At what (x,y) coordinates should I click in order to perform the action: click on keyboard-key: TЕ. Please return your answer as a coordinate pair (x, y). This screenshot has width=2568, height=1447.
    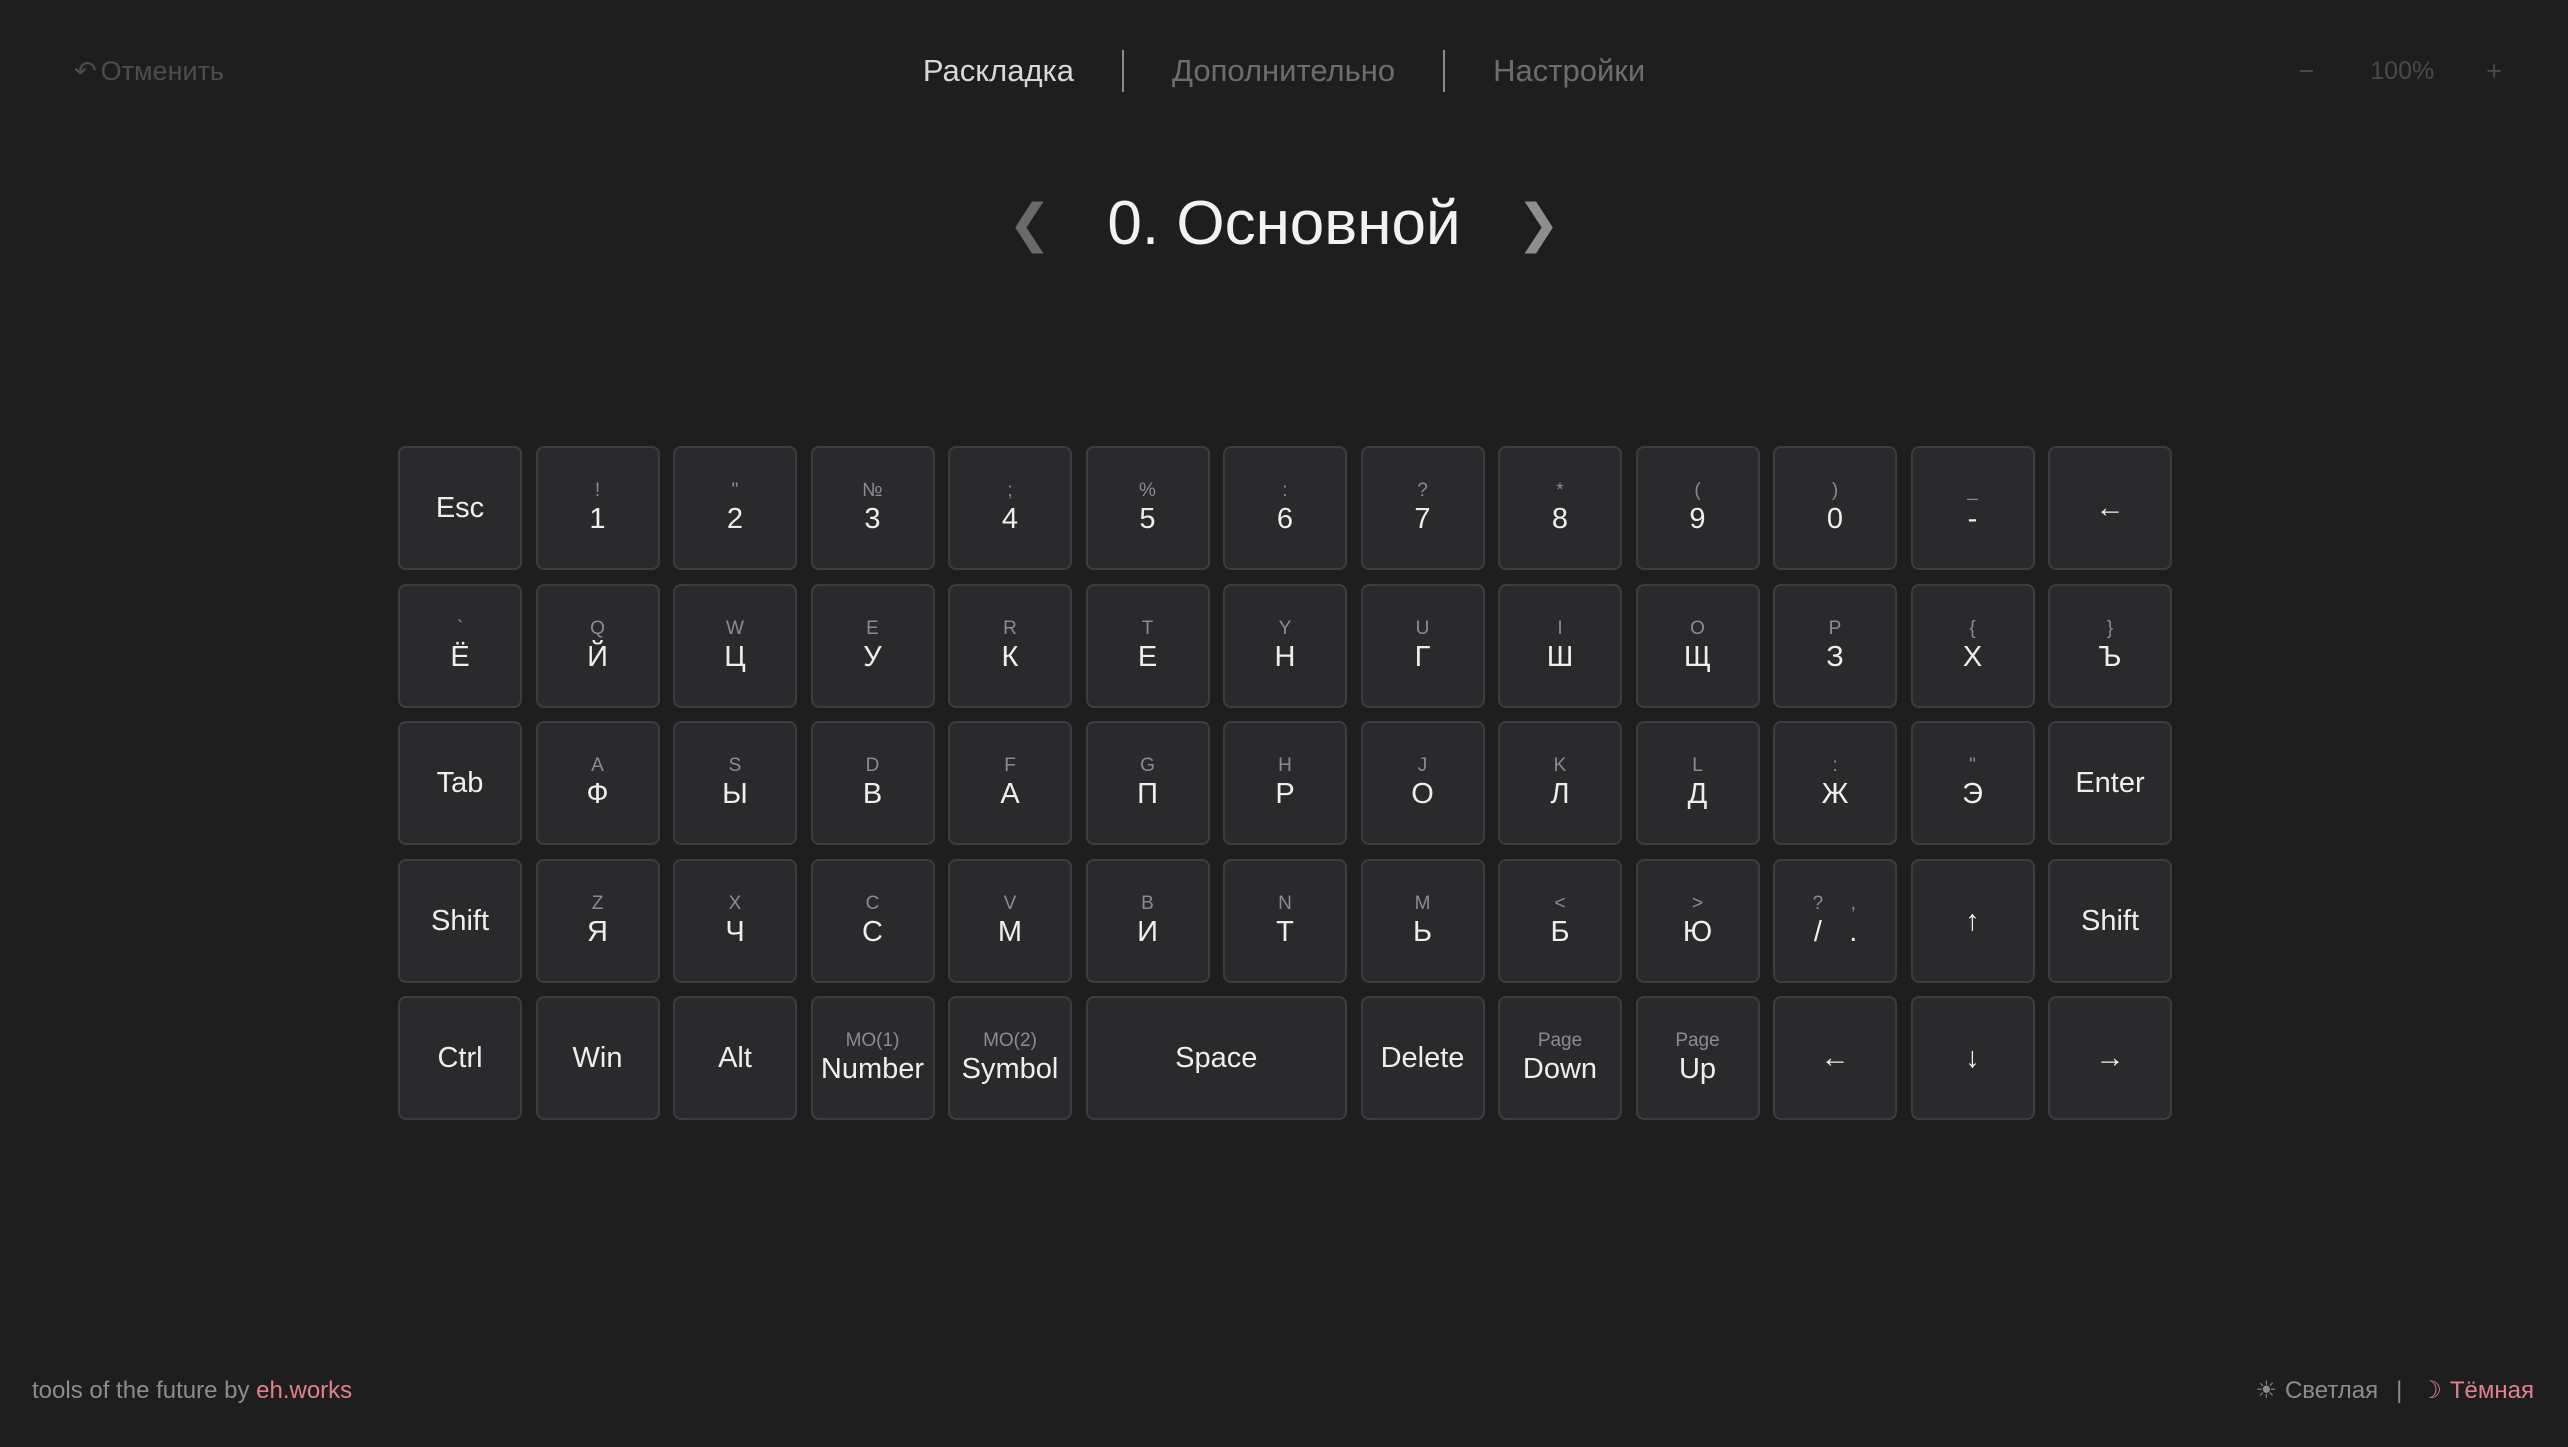
    Looking at the image, I should click on (1147, 645).